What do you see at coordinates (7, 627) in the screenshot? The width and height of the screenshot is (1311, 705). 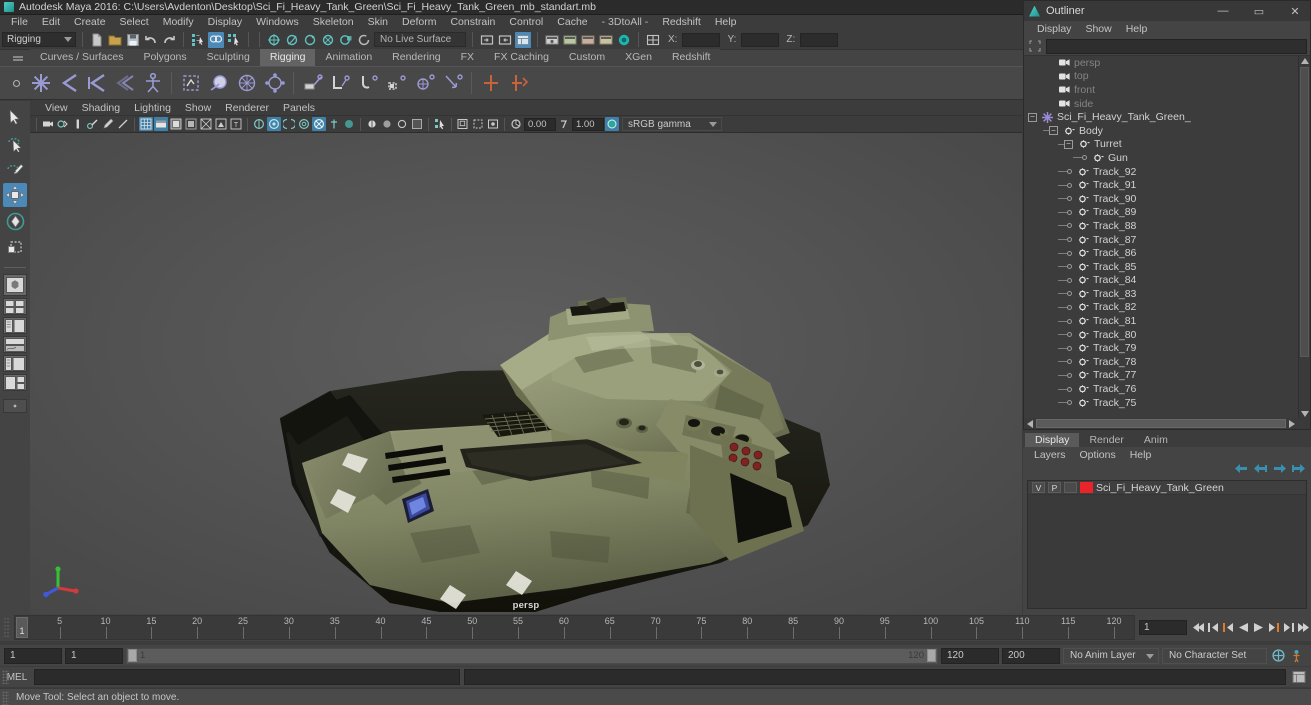 I see `time-slider-grip` at bounding box center [7, 627].